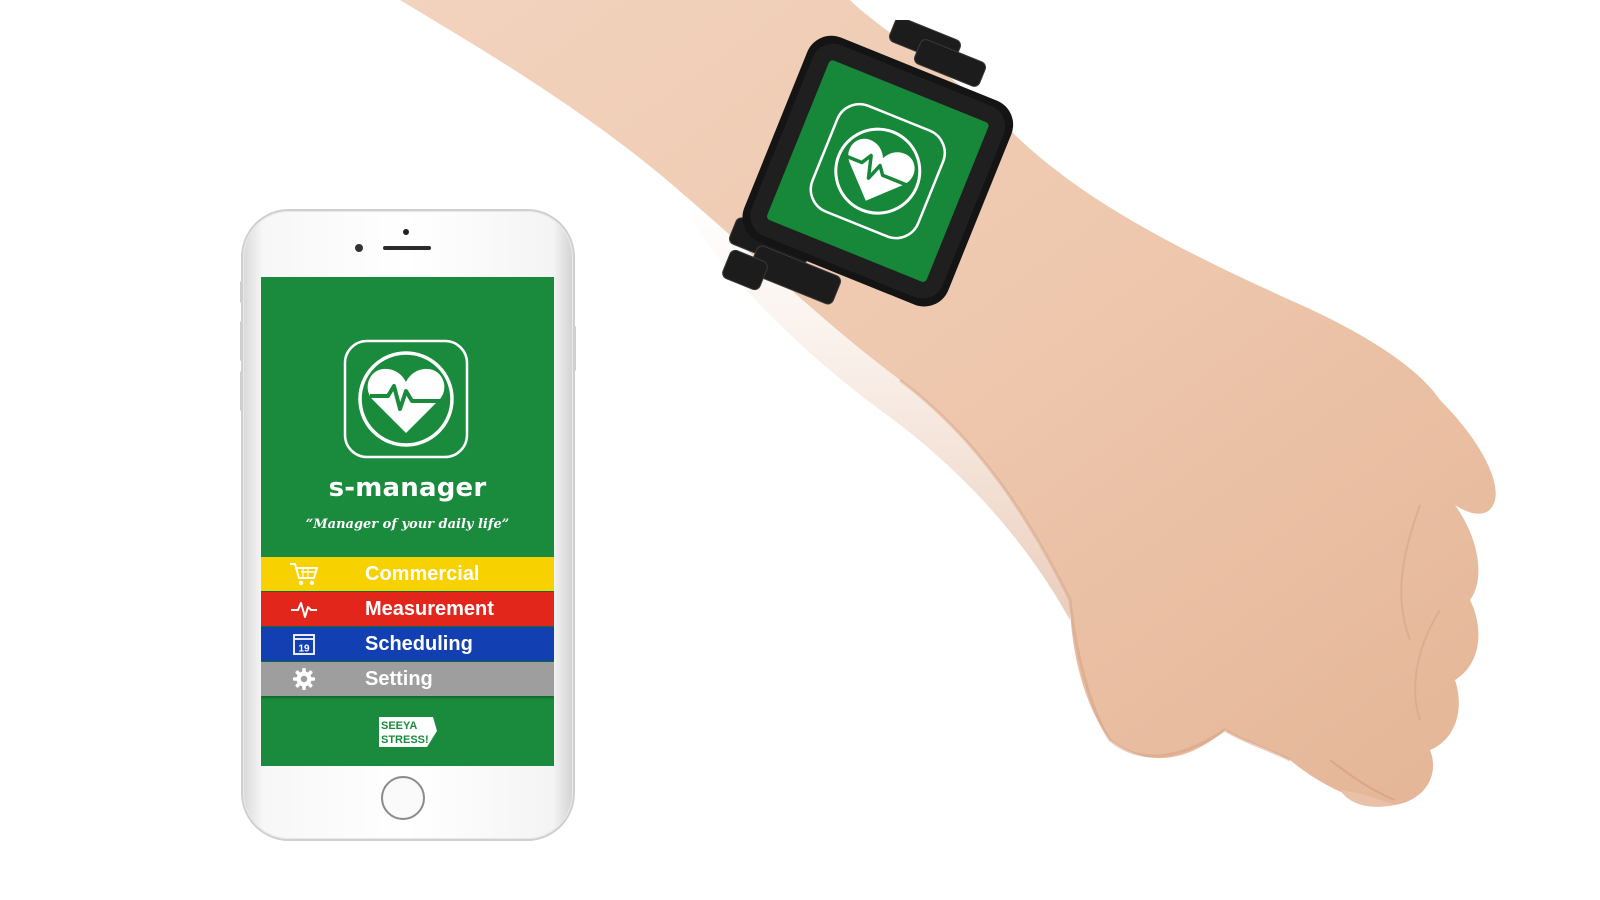  I want to click on smartwatch, so click(868, 163).